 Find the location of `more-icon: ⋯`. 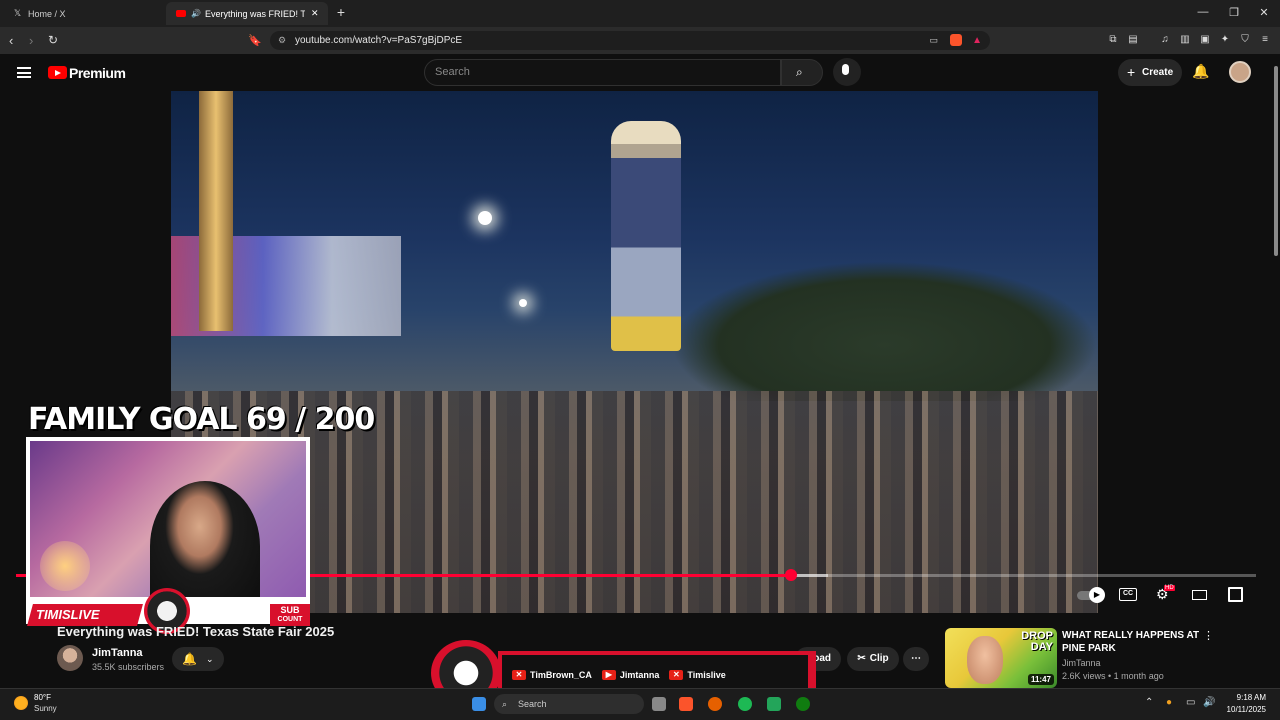

more-icon: ⋯ is located at coordinates (916, 658).